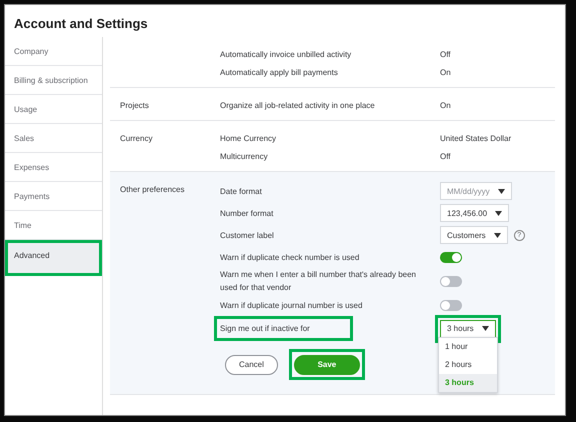 The height and width of the screenshot is (422, 576). I want to click on setting-label: Date format, so click(241, 191).